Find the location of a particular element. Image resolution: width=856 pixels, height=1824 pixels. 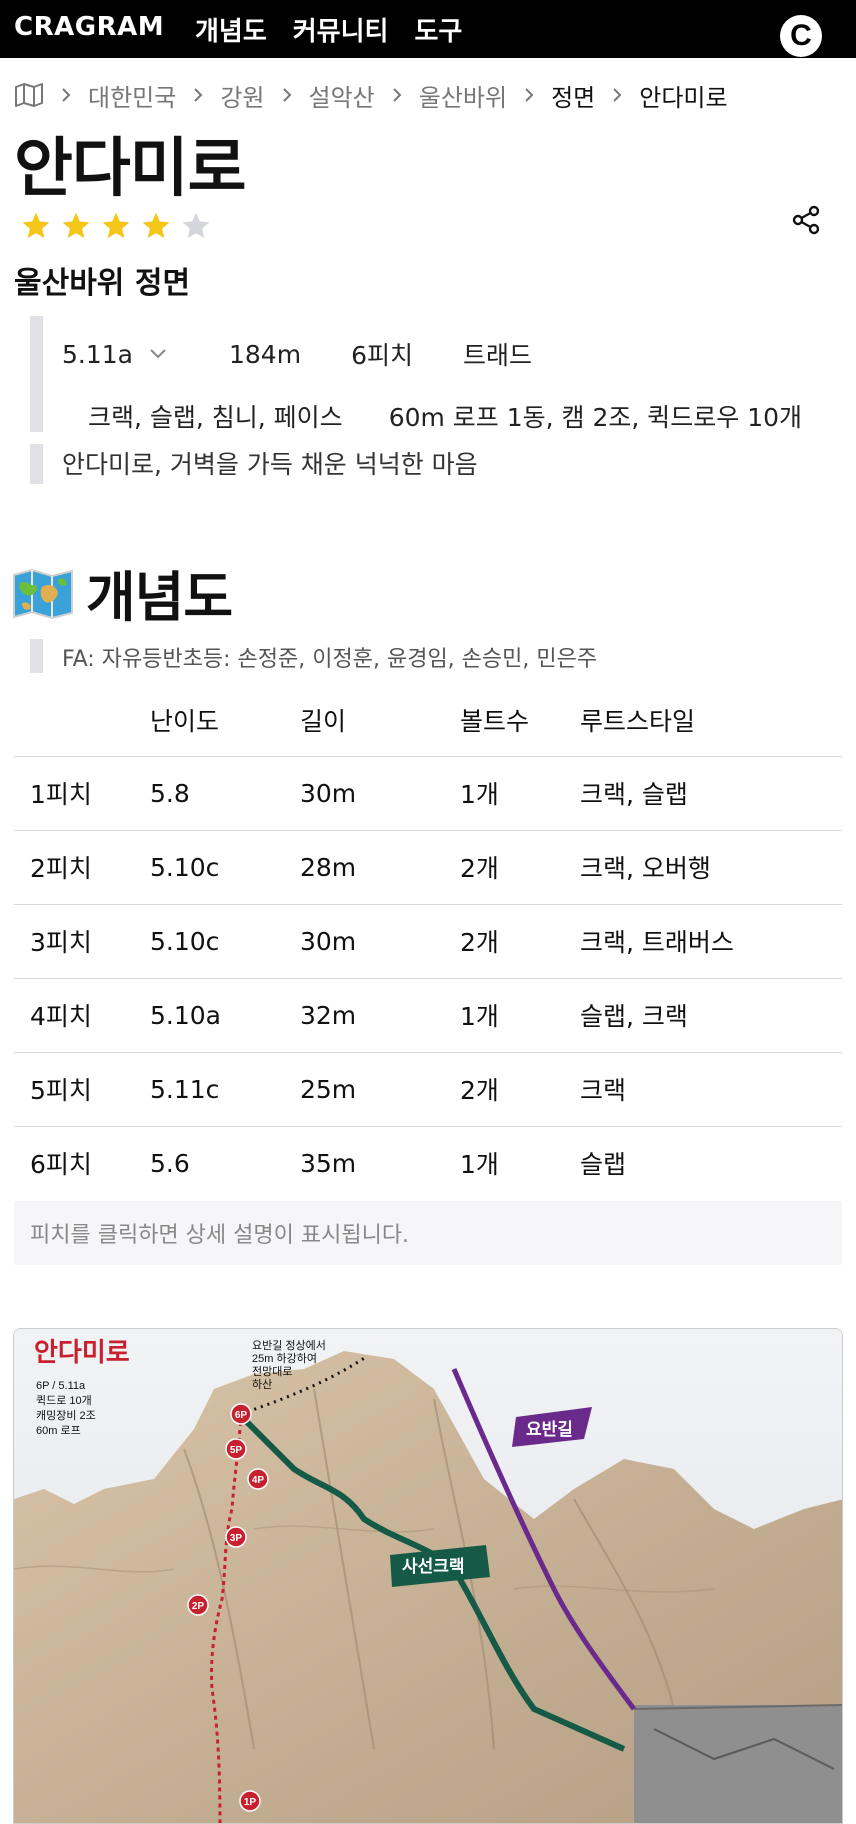

descent-note-line: 하산 is located at coordinates (262, 1384).